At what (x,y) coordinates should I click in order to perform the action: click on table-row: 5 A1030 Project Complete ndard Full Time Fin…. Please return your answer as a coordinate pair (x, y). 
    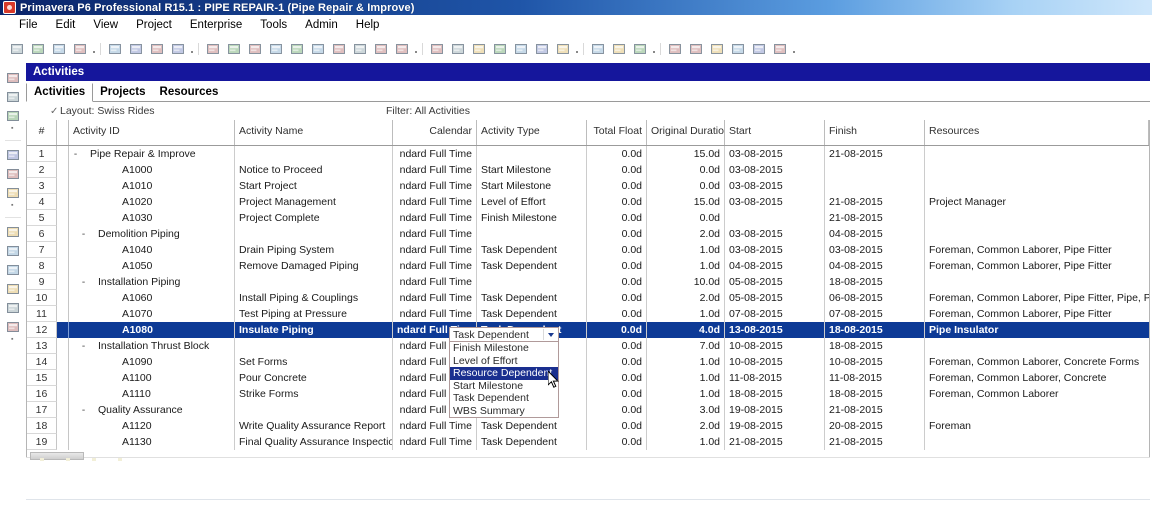
    Looking at the image, I should click on (588, 218).